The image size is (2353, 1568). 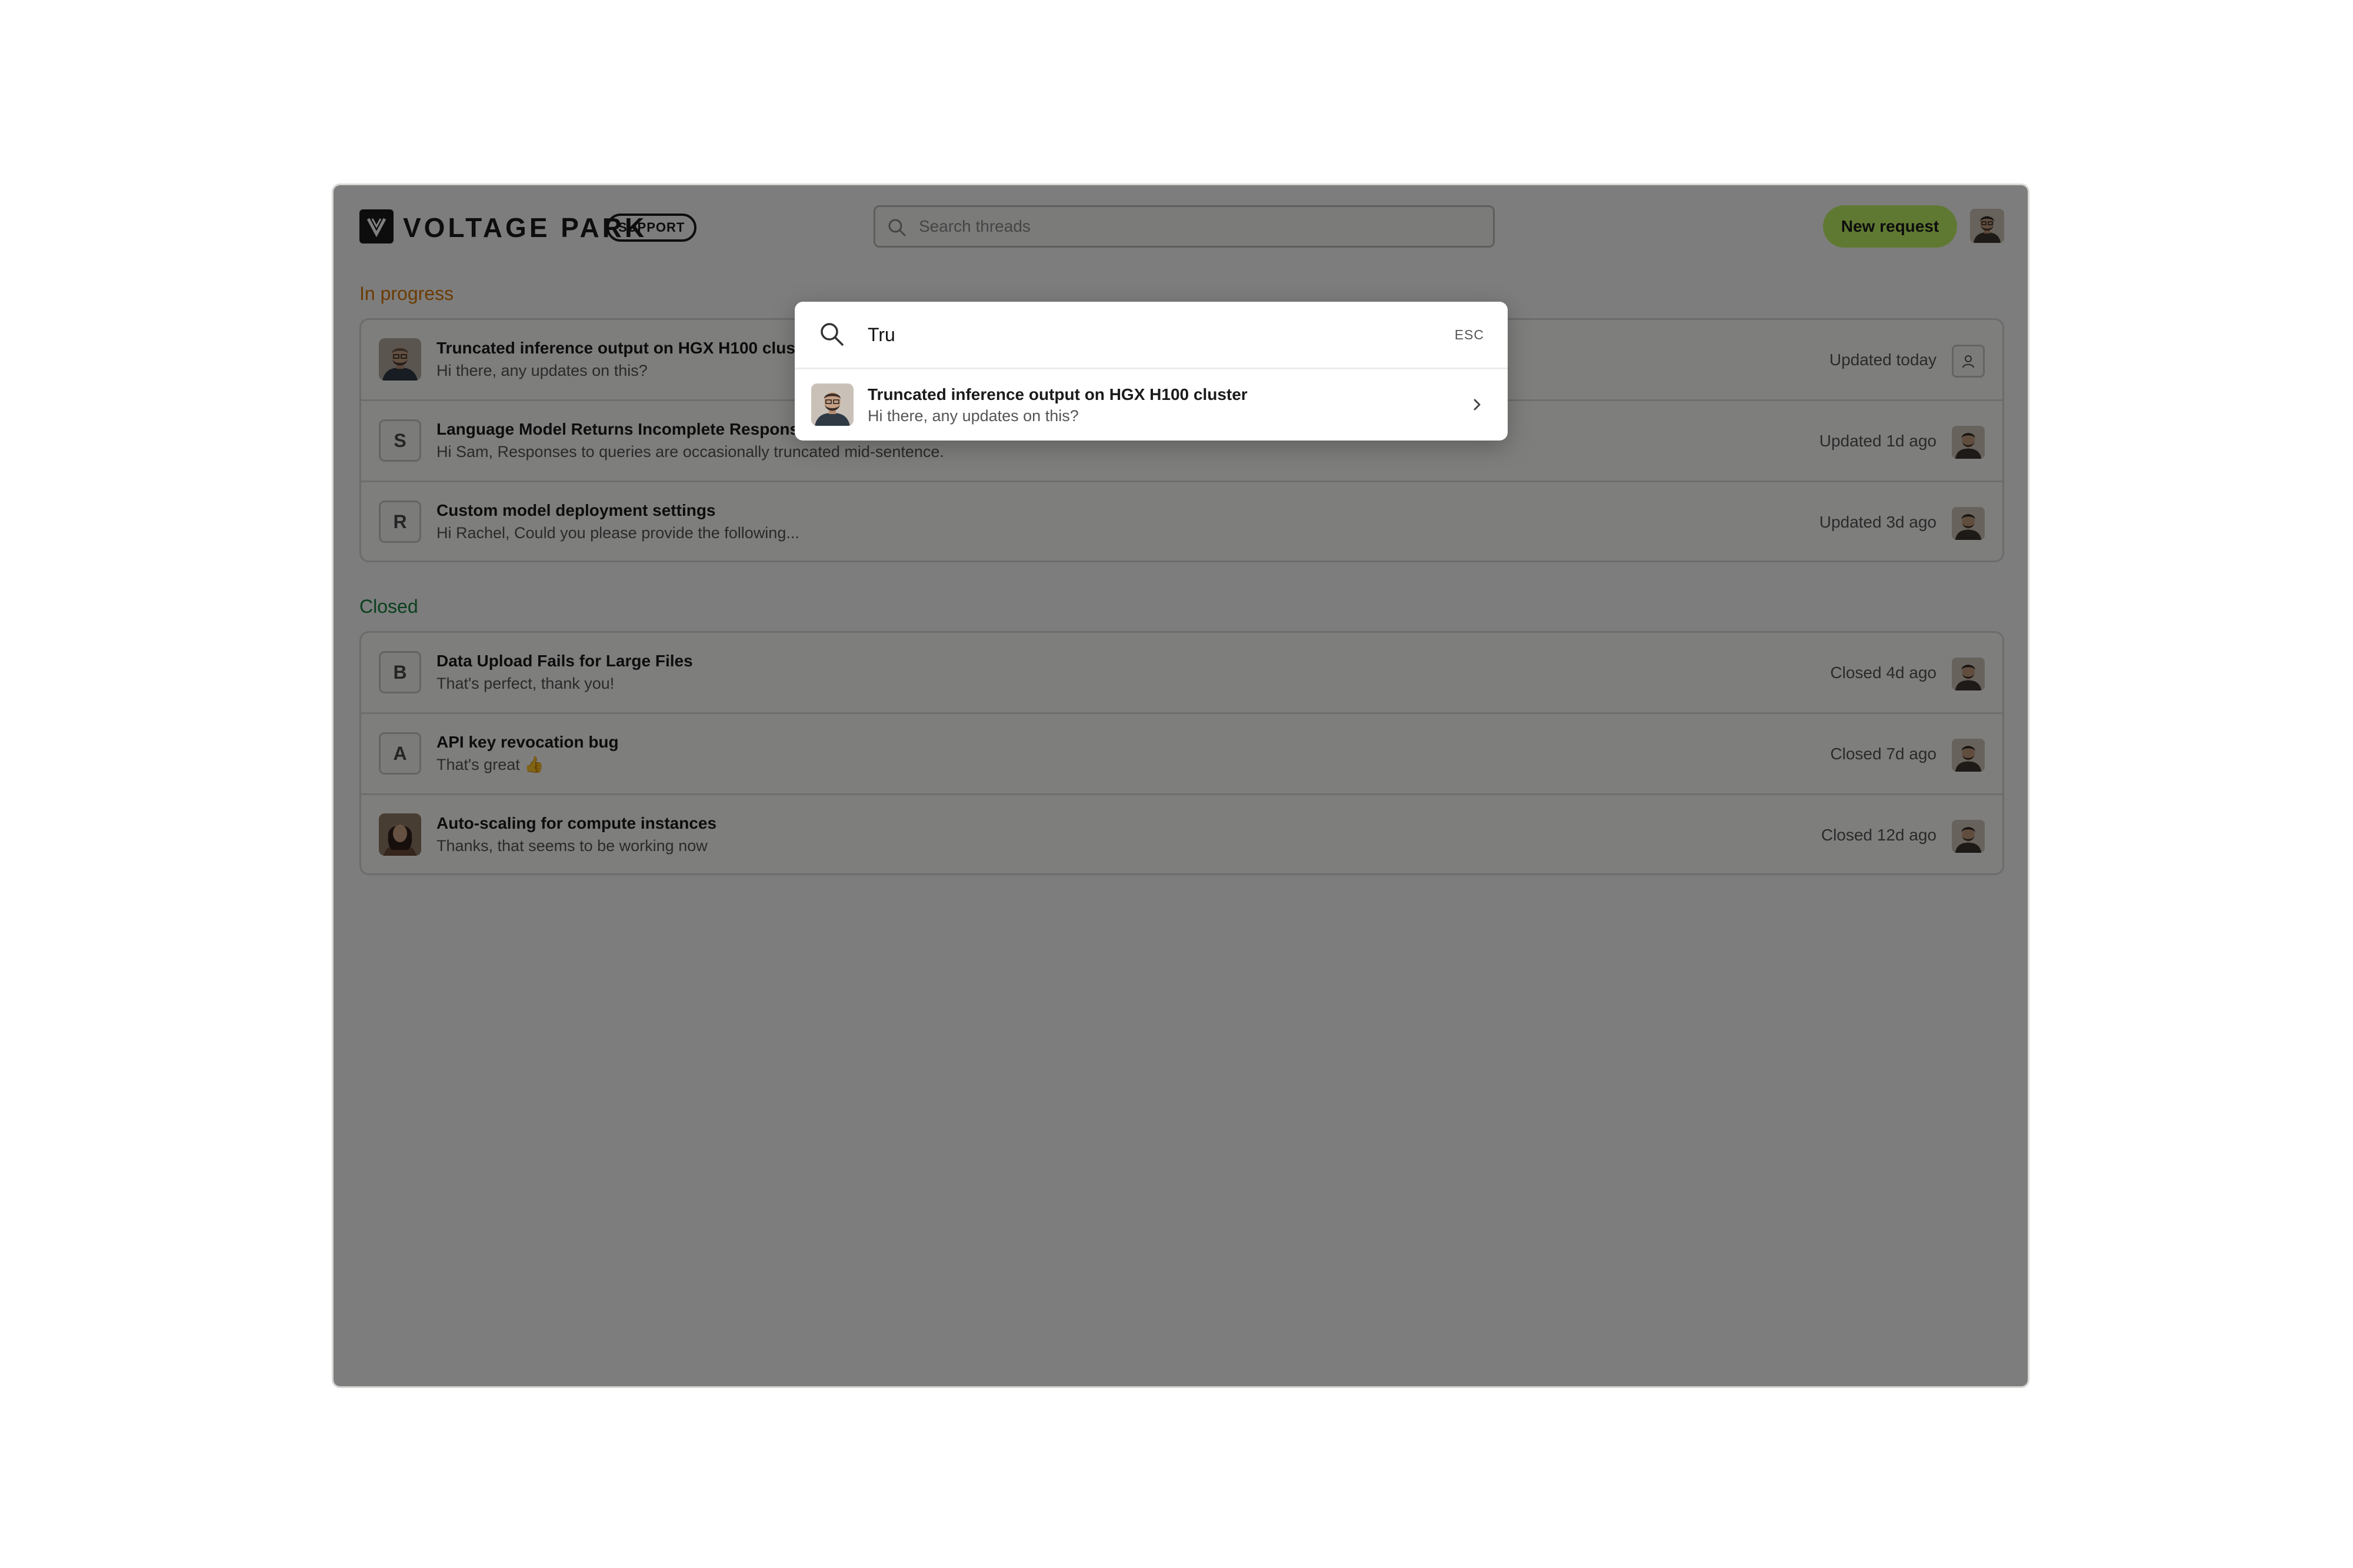 What do you see at coordinates (1152, 335) in the screenshot?
I see `palette-search-field: Tru ESC` at bounding box center [1152, 335].